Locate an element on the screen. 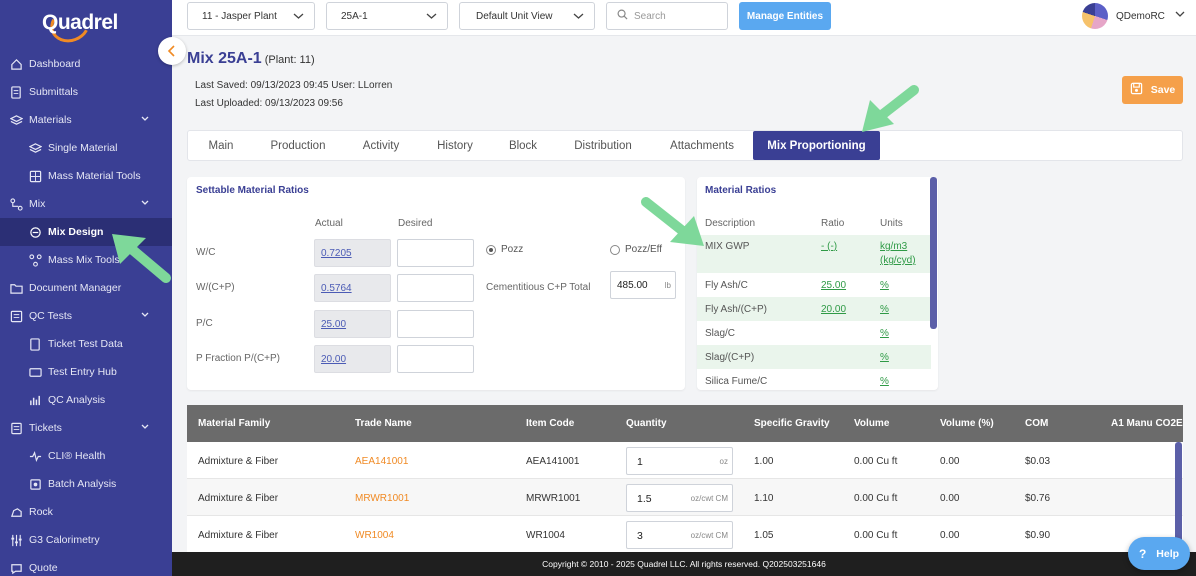 Image resolution: width=1196 pixels, height=576 pixels. column-header: Quantity is located at coordinates (646, 423).